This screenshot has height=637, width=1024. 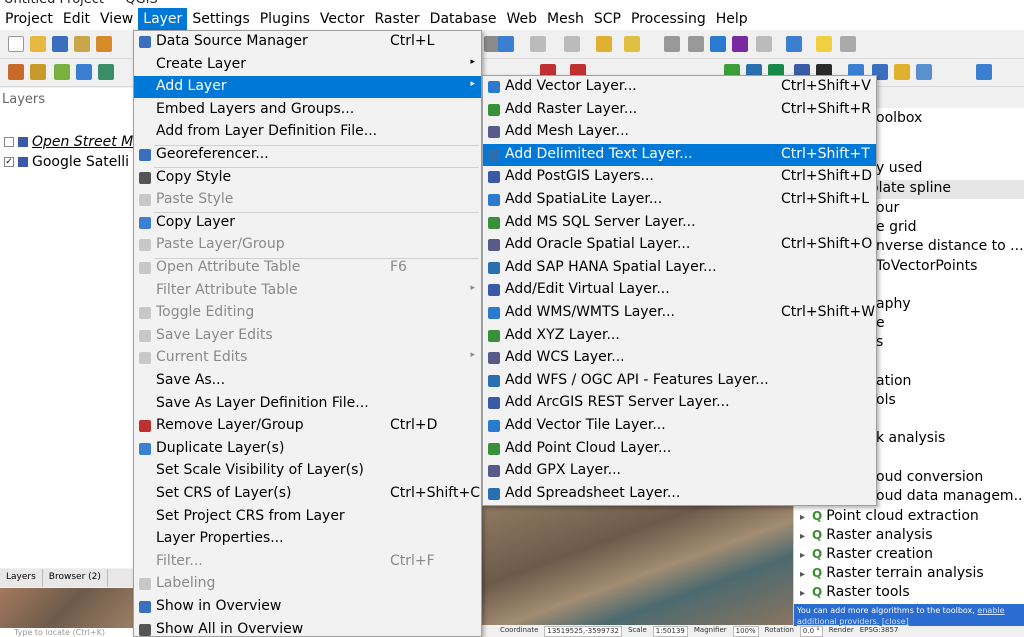 I want to click on tab-browser: Browser (2), so click(x=75, y=578).